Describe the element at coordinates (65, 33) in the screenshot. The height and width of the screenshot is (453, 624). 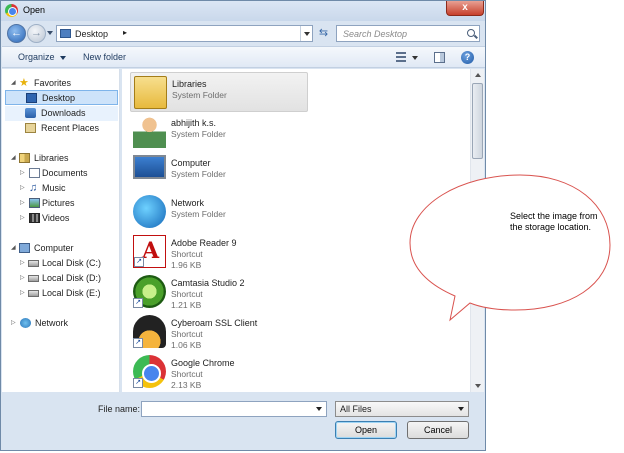
I see `desktop-icon` at that location.